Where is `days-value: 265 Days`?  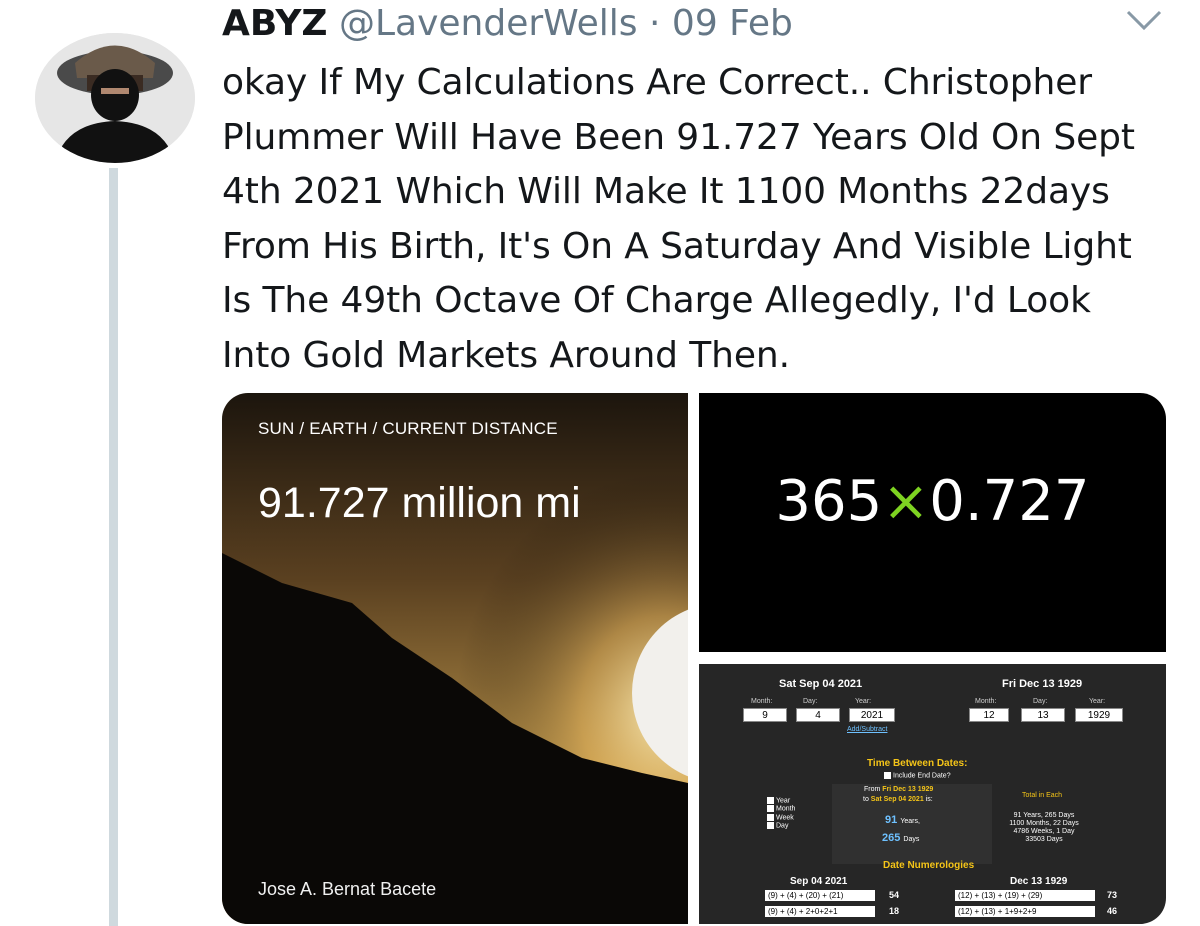
days-value: 265 Days is located at coordinates (901, 838).